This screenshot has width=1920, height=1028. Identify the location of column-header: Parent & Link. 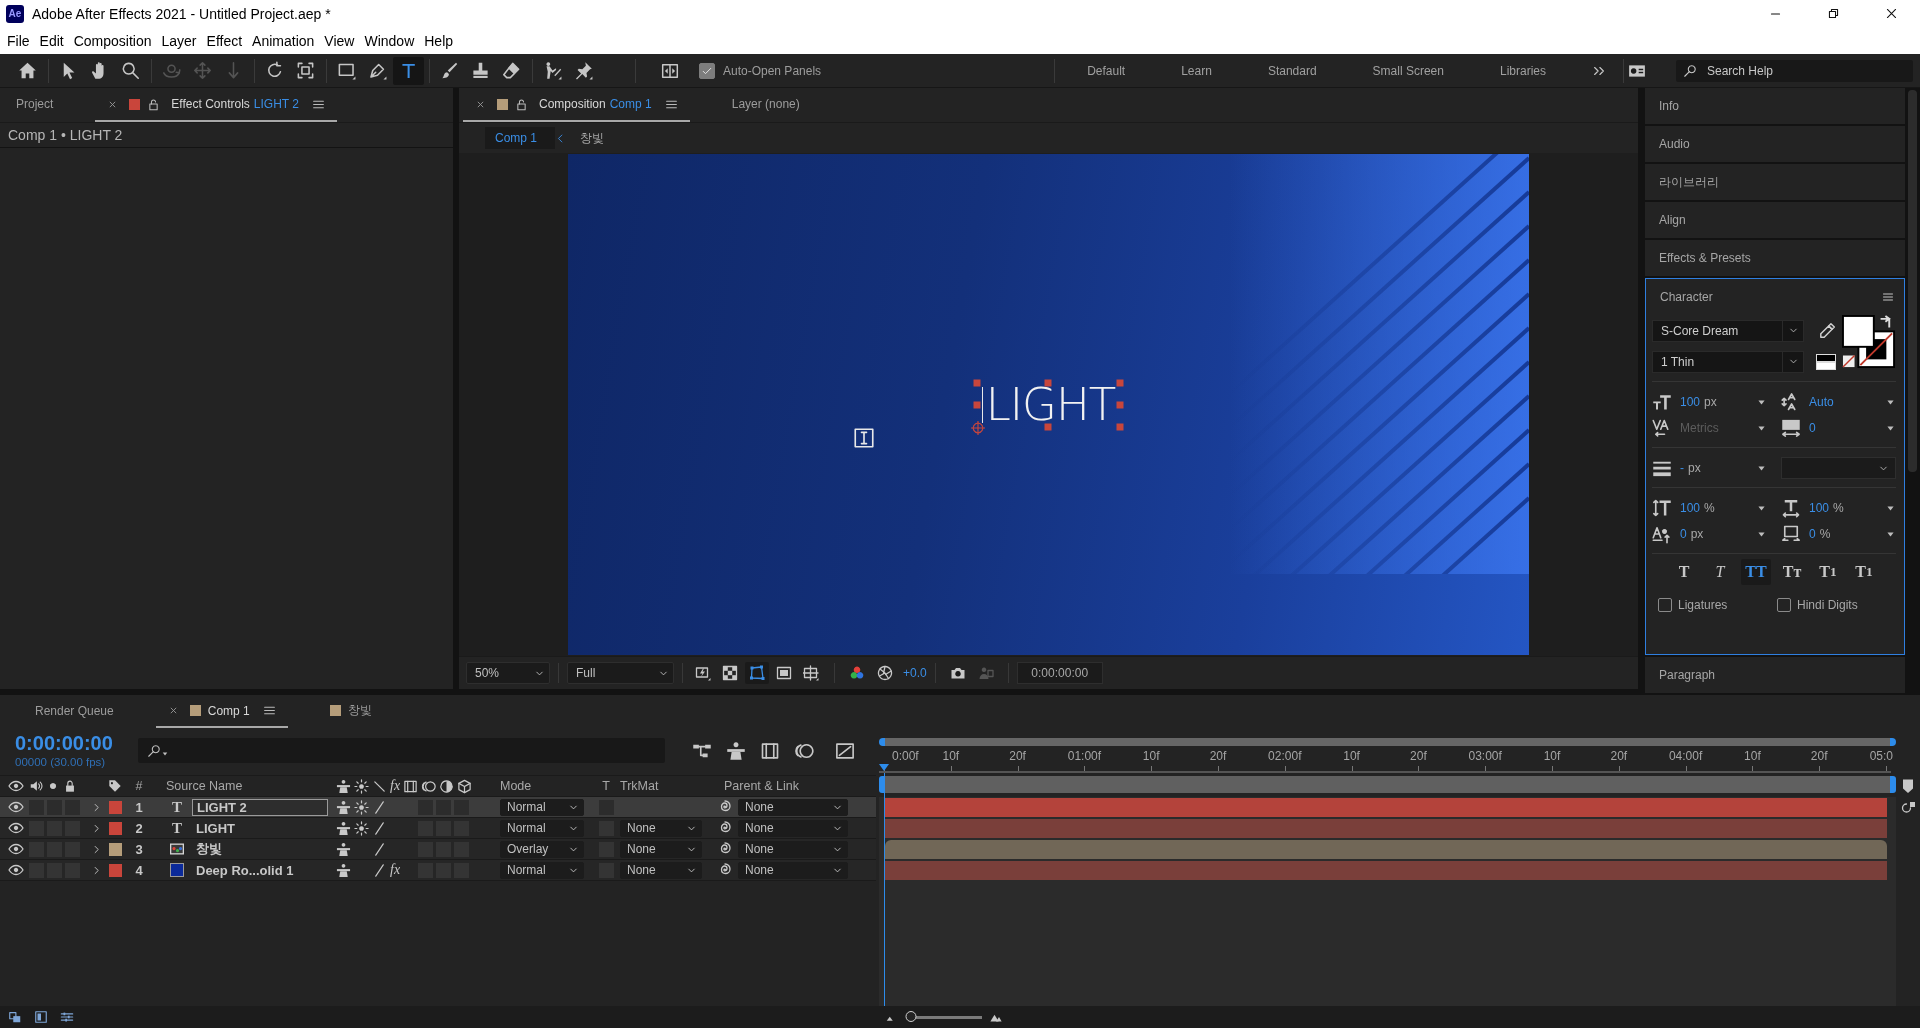
(784, 786).